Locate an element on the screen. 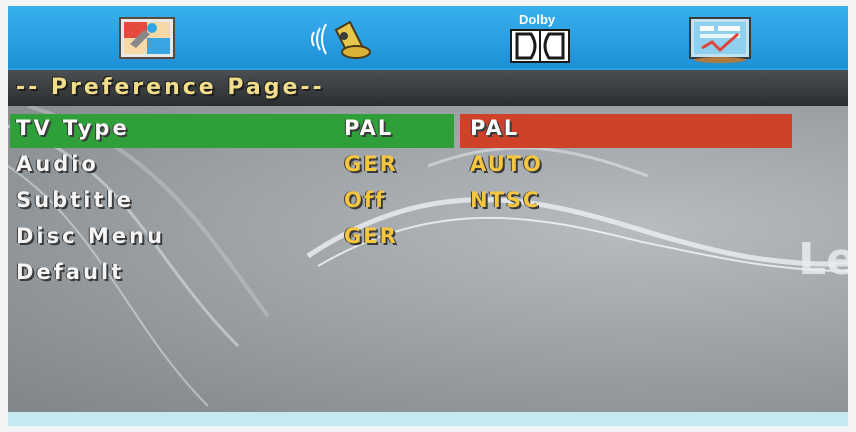 This screenshot has height=432, width=856. page-header: -- Preference Page-- is located at coordinates (428, 88).